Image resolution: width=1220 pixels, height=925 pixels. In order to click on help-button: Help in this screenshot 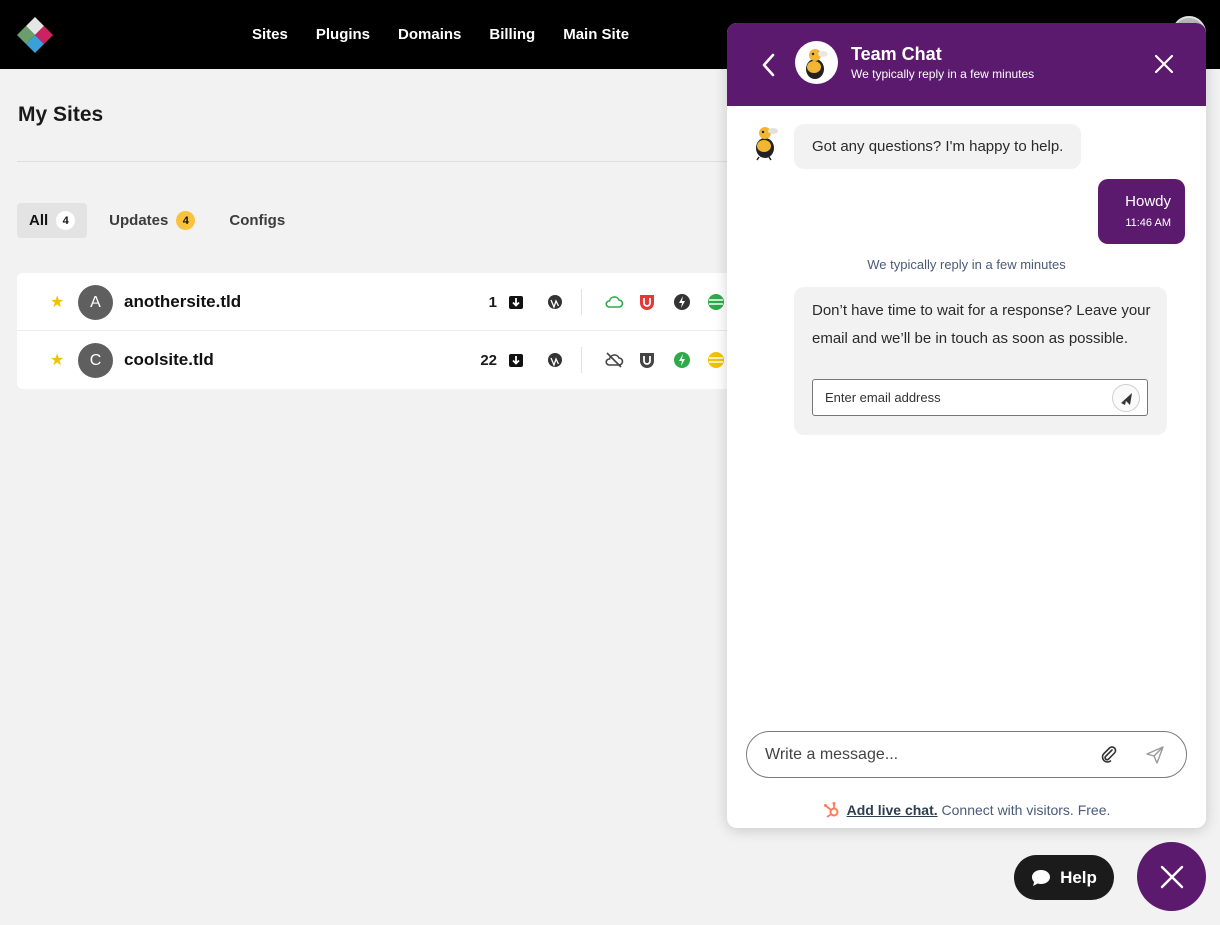, I will do `click(1064, 877)`.